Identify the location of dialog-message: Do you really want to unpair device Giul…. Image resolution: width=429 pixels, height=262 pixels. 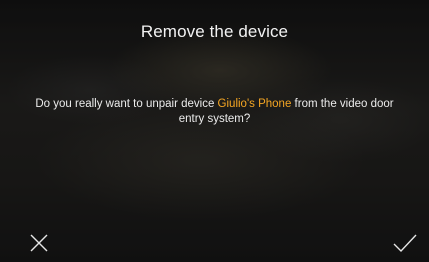
(214, 112).